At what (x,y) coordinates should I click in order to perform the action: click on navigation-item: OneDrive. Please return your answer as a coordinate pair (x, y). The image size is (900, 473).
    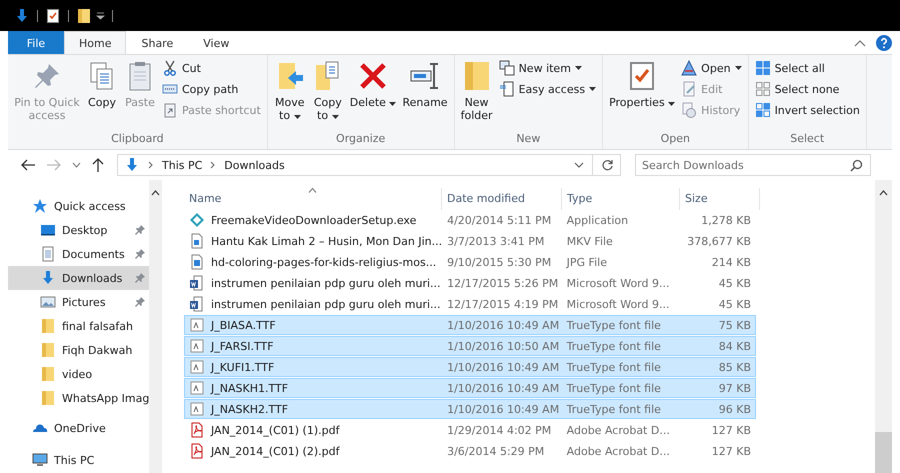
    Looking at the image, I should click on (79, 428).